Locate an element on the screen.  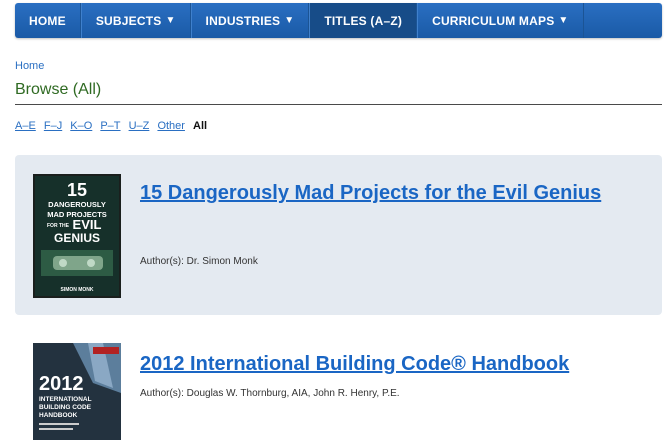
book-authors: Author(s): Dr. Simon Monk is located at coordinates (199, 261).